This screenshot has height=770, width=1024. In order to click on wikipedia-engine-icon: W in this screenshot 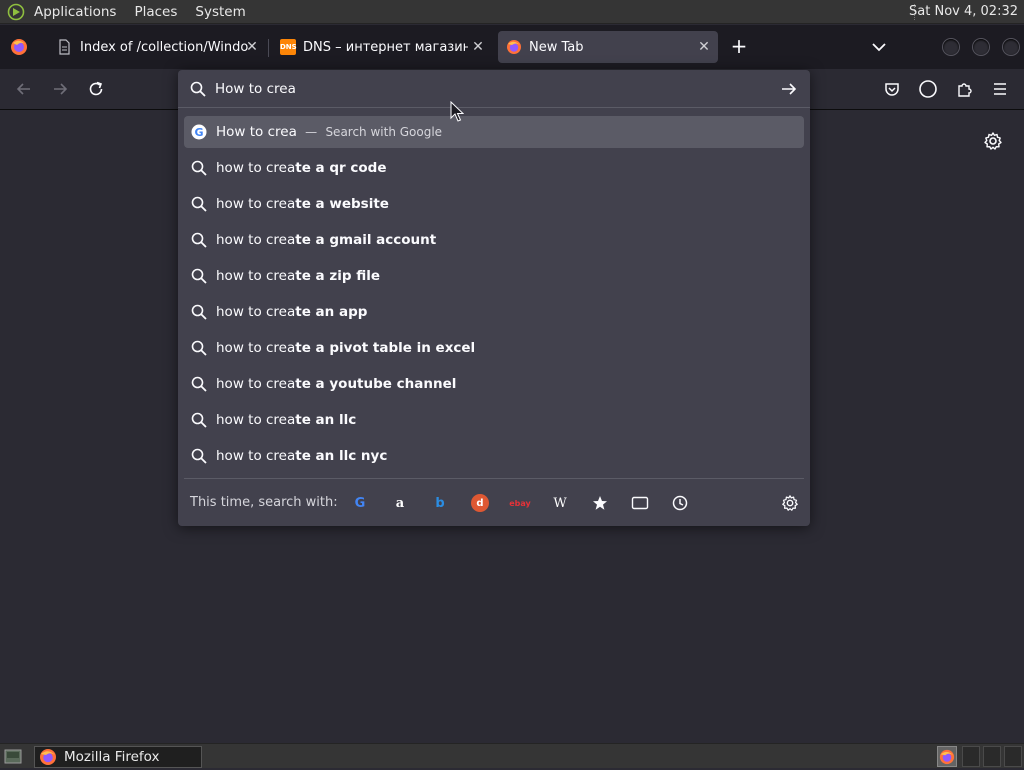, I will do `click(560, 503)`.